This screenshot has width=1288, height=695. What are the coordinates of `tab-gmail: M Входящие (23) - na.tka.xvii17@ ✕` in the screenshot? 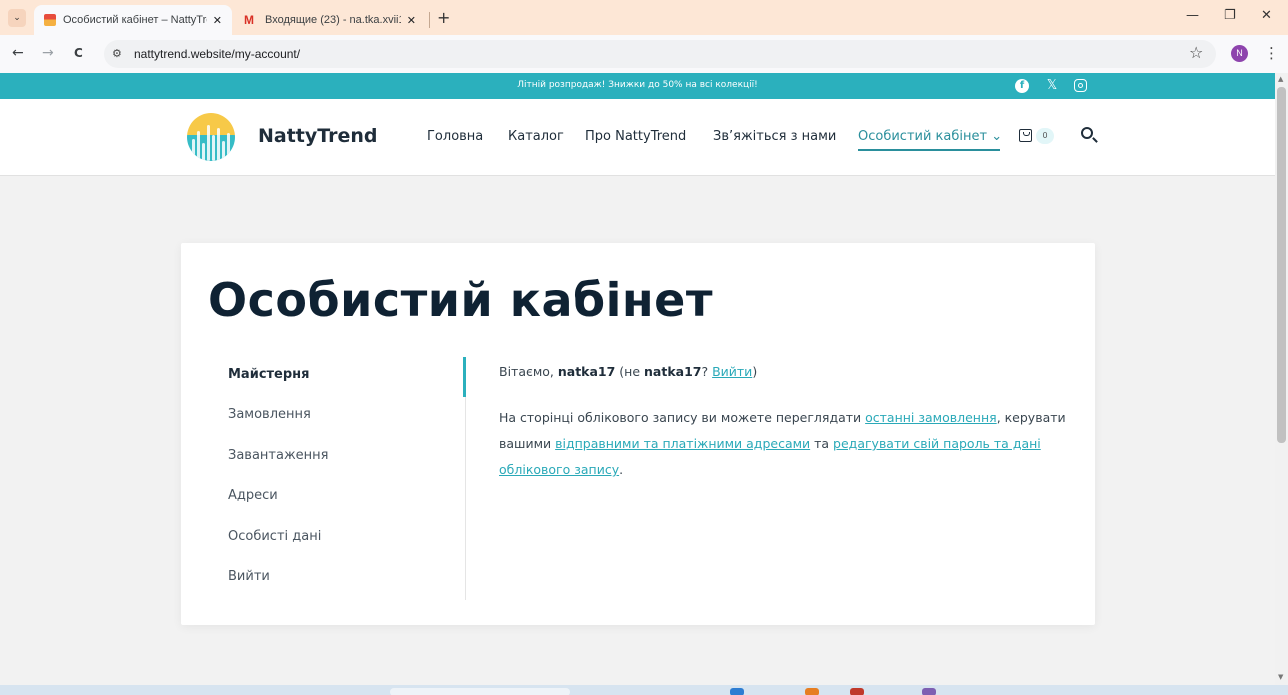 It's located at (330, 20).